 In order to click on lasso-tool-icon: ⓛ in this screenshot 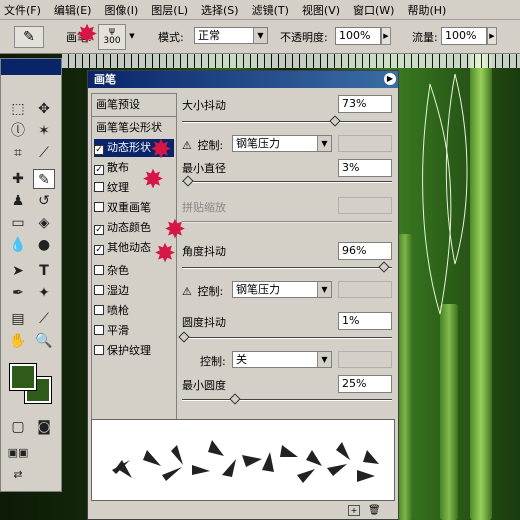, I will do `click(18, 131)`.